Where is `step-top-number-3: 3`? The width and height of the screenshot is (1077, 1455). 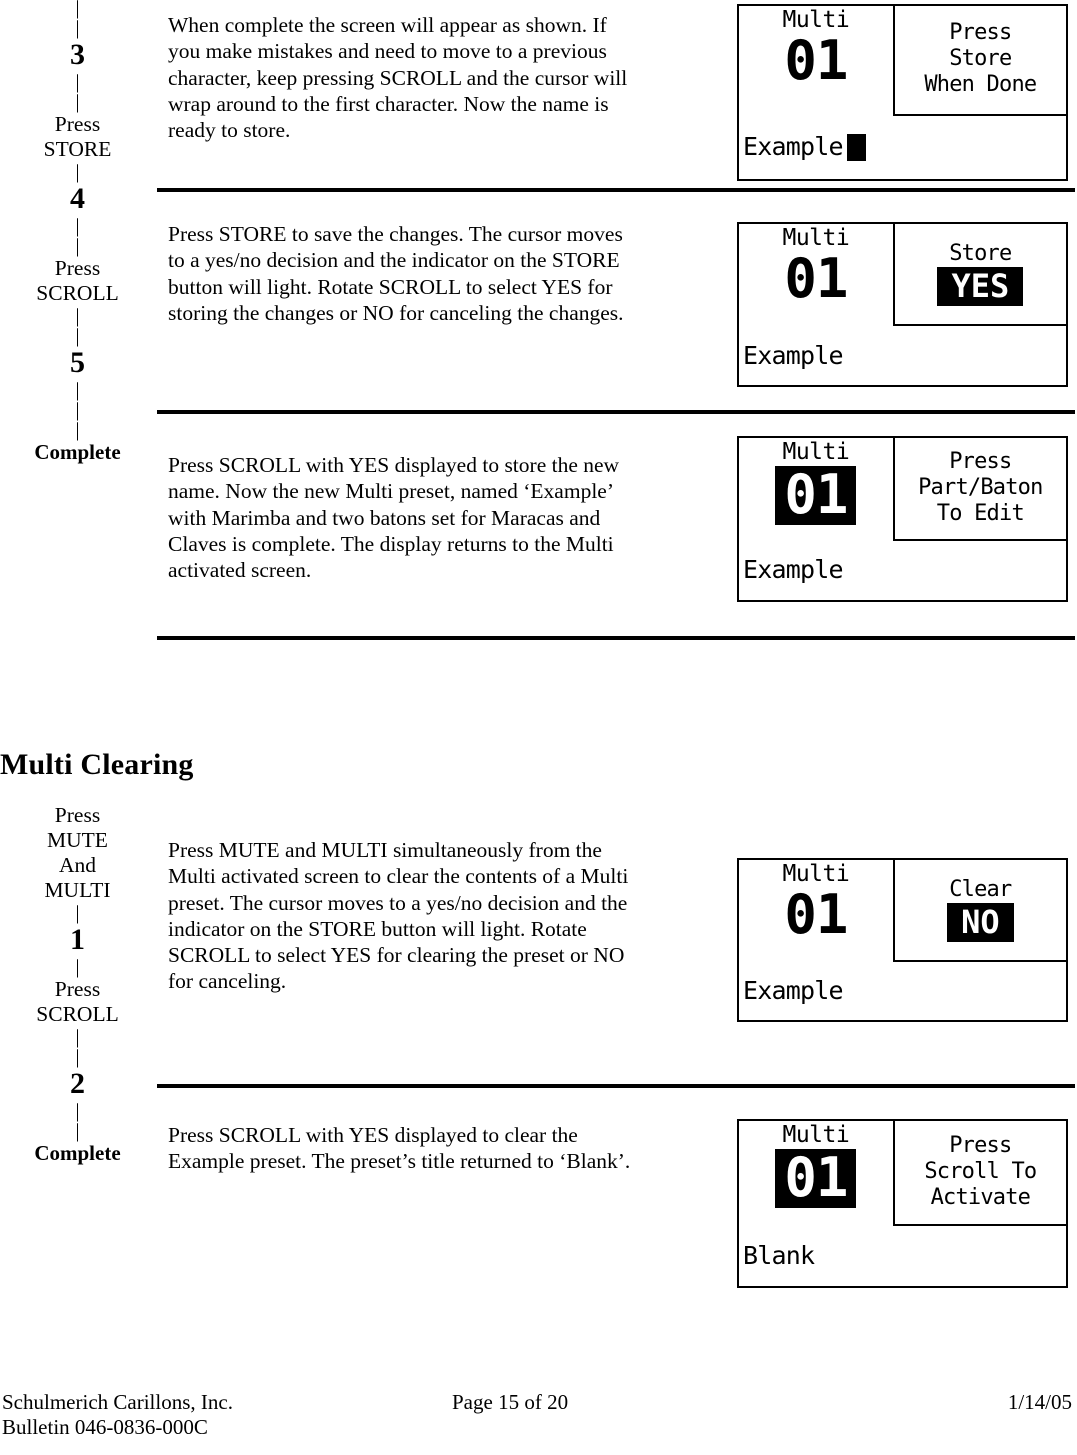 step-top-number-3: 3 is located at coordinates (77, 54).